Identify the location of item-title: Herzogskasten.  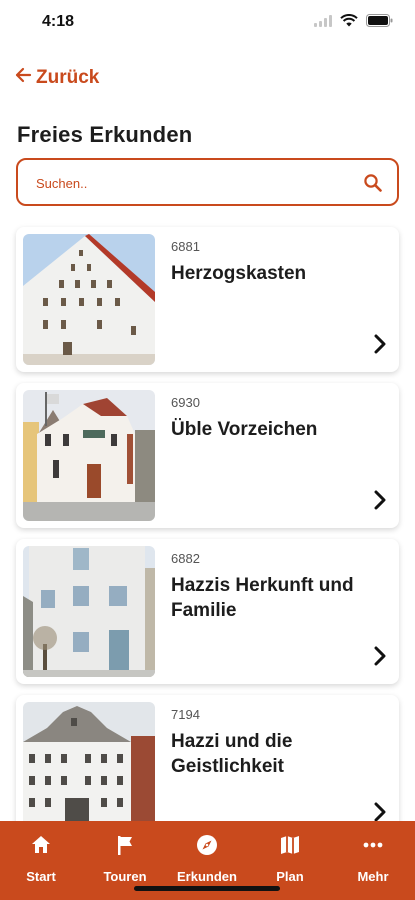
(239, 273).